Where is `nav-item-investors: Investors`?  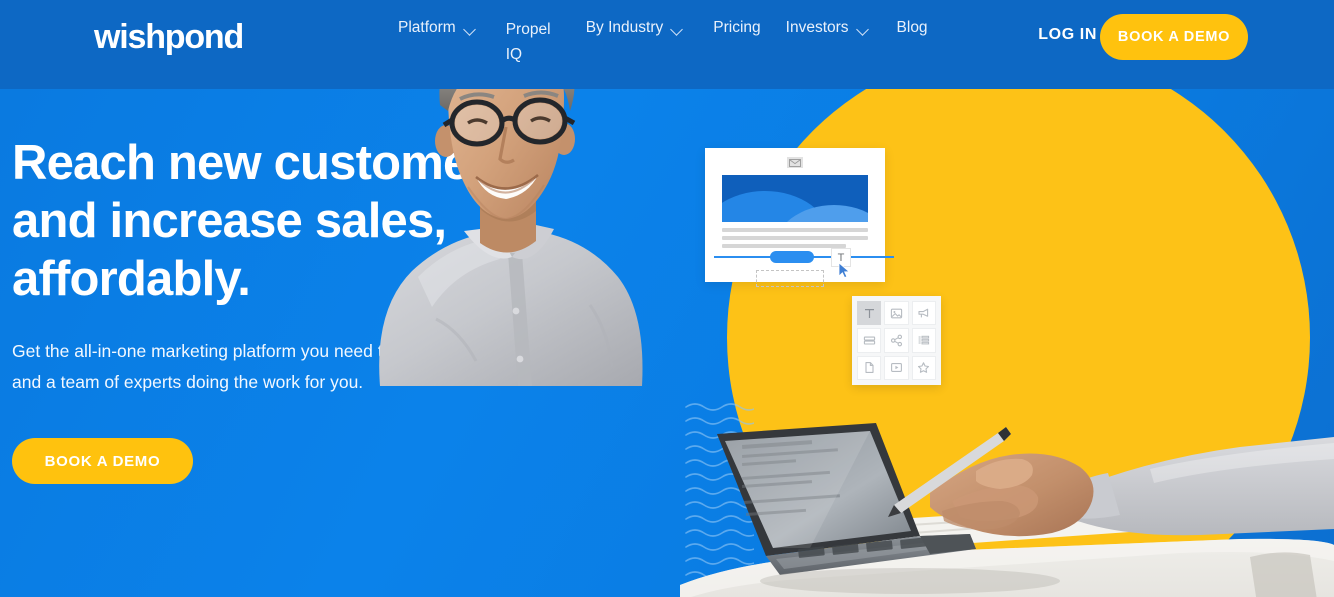
nav-item-investors: Investors is located at coordinates (827, 28).